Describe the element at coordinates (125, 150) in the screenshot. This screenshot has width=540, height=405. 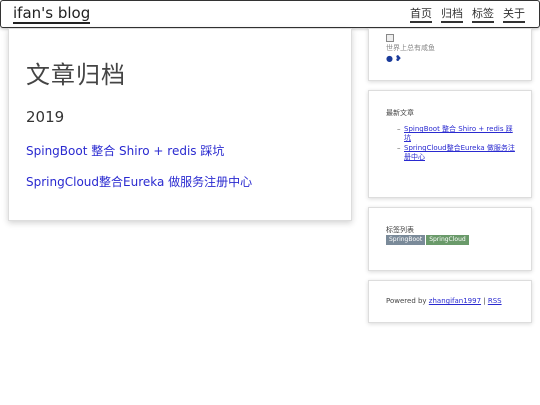
I see `archive-post-link: SpingBoot 整合 Shiro + redis 踩坑` at that location.